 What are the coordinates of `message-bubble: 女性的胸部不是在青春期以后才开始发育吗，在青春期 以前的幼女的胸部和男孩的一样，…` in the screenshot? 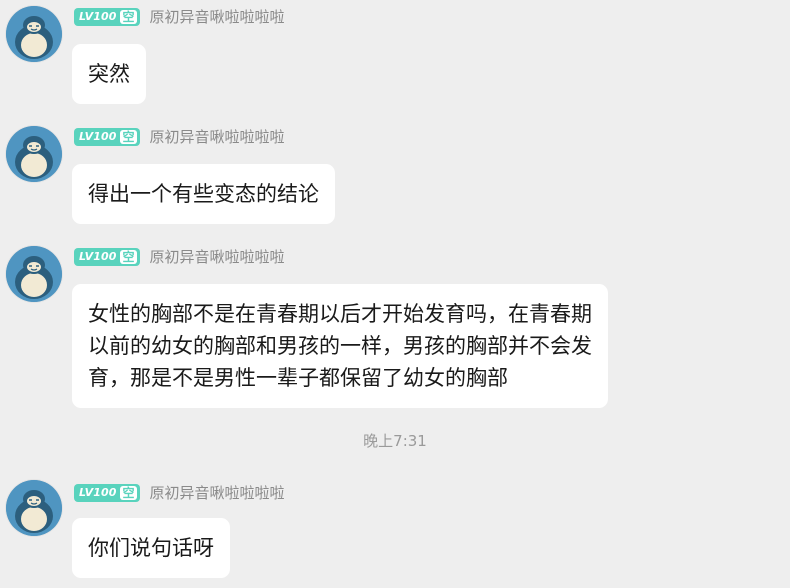 It's located at (340, 346).